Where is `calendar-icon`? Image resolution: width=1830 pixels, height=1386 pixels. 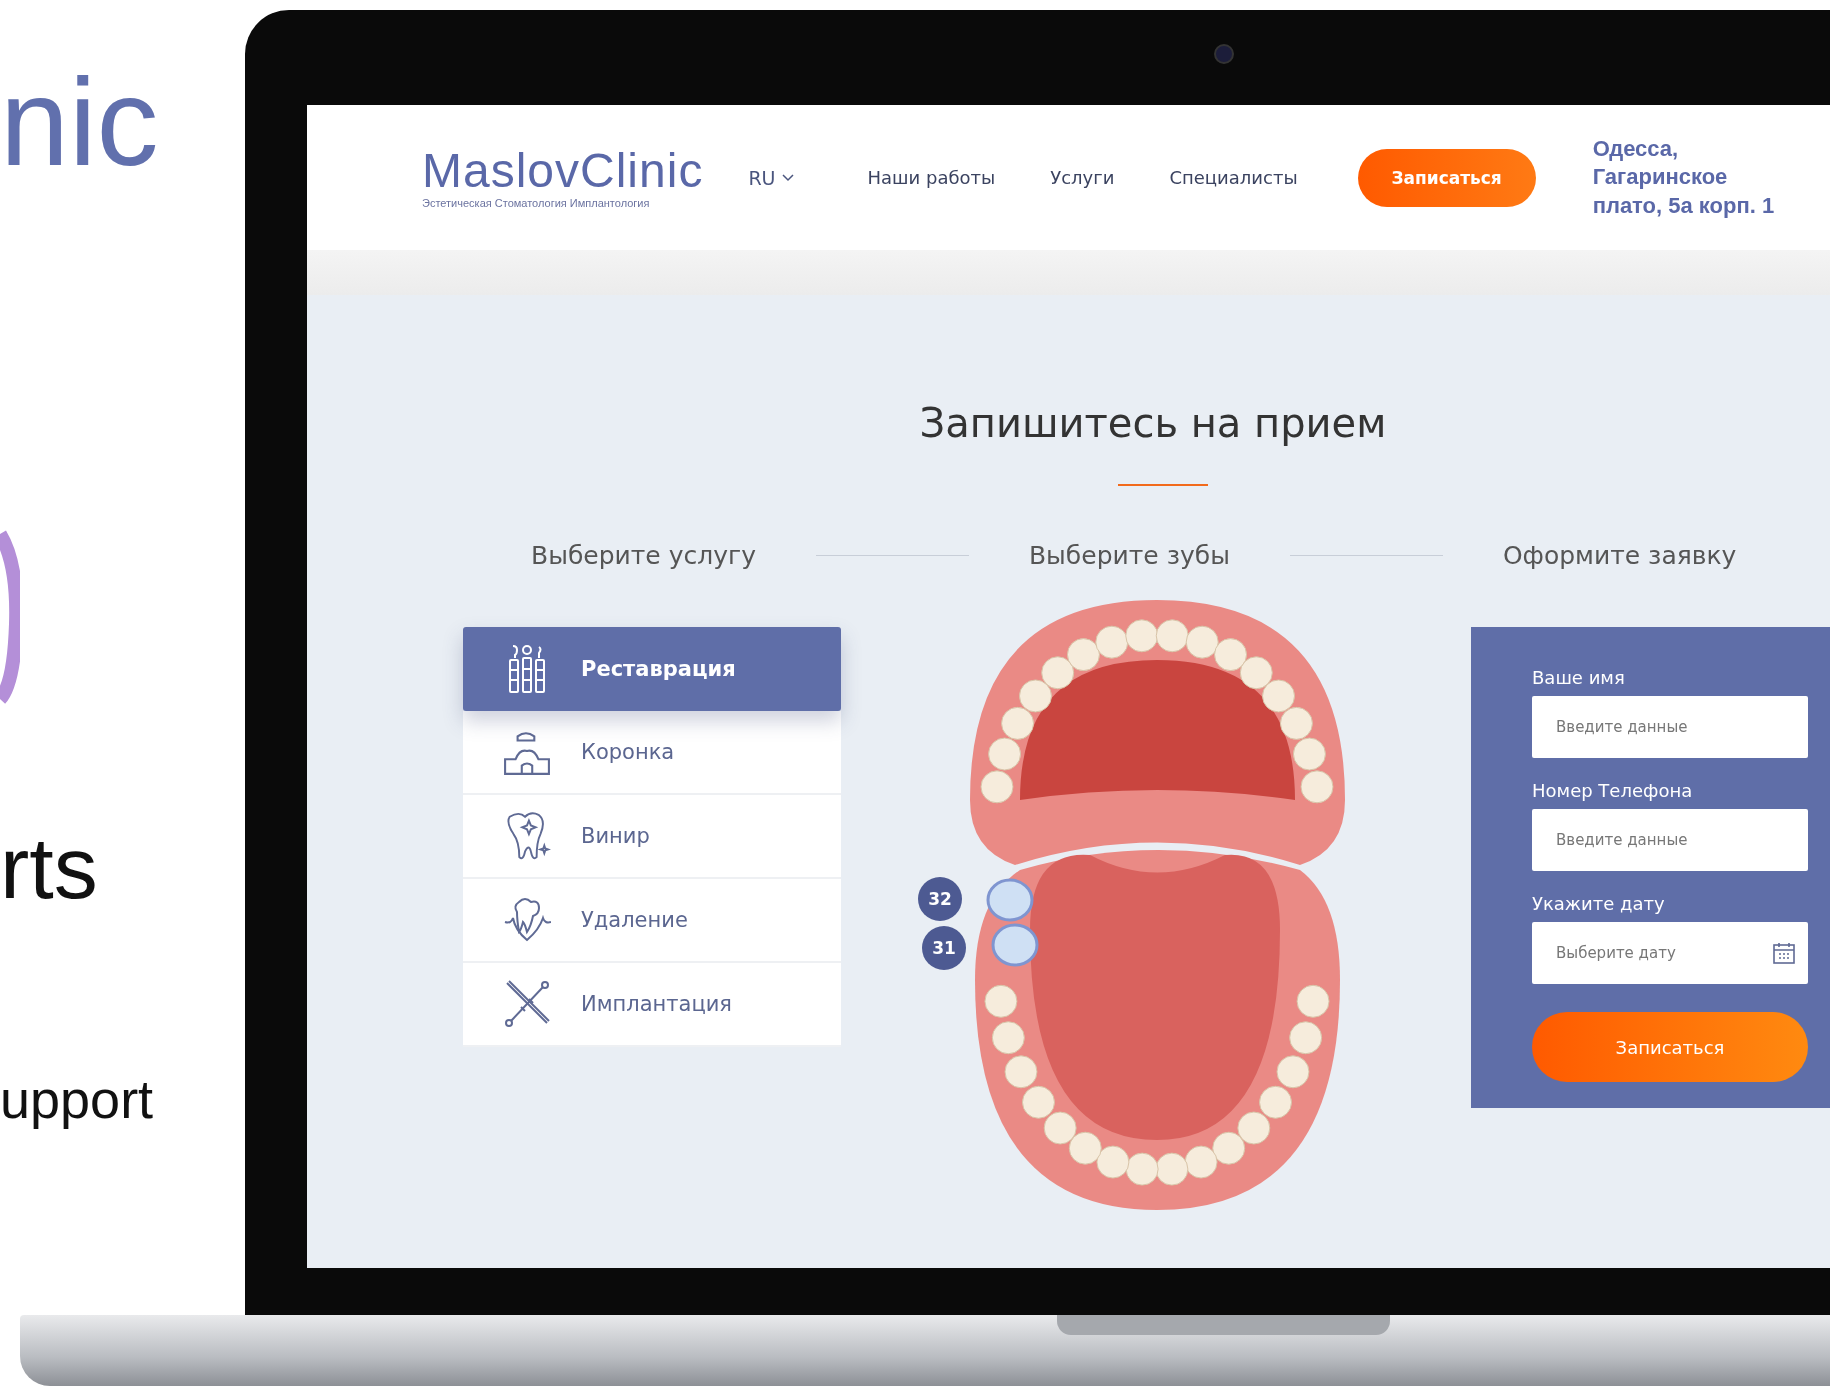 calendar-icon is located at coordinates (1784, 953).